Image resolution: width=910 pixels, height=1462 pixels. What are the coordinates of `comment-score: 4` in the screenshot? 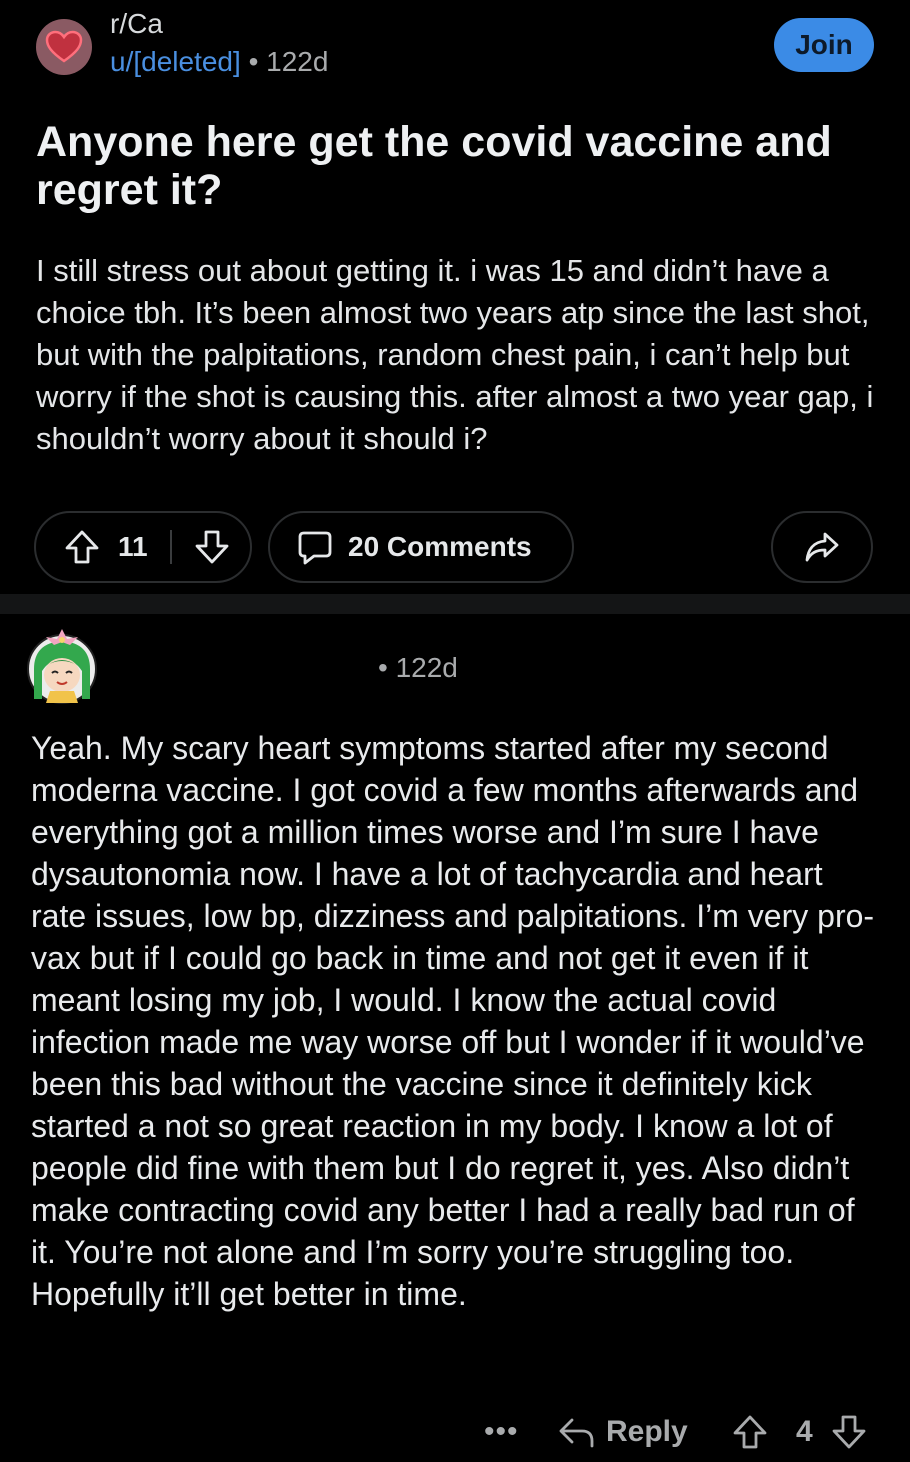 It's located at (804, 1431).